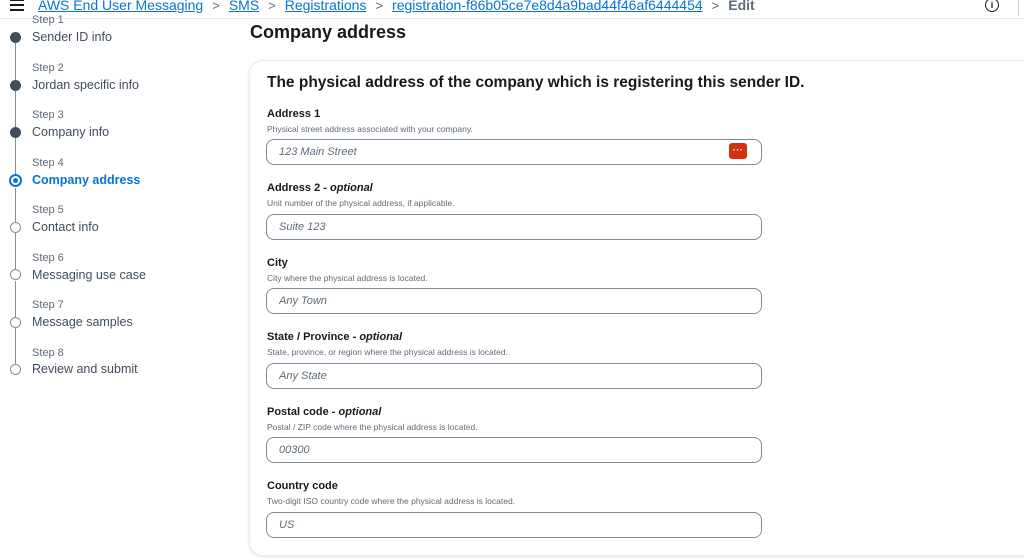  Describe the element at coordinates (86, 180) in the screenshot. I see `step-title: Company address` at that location.